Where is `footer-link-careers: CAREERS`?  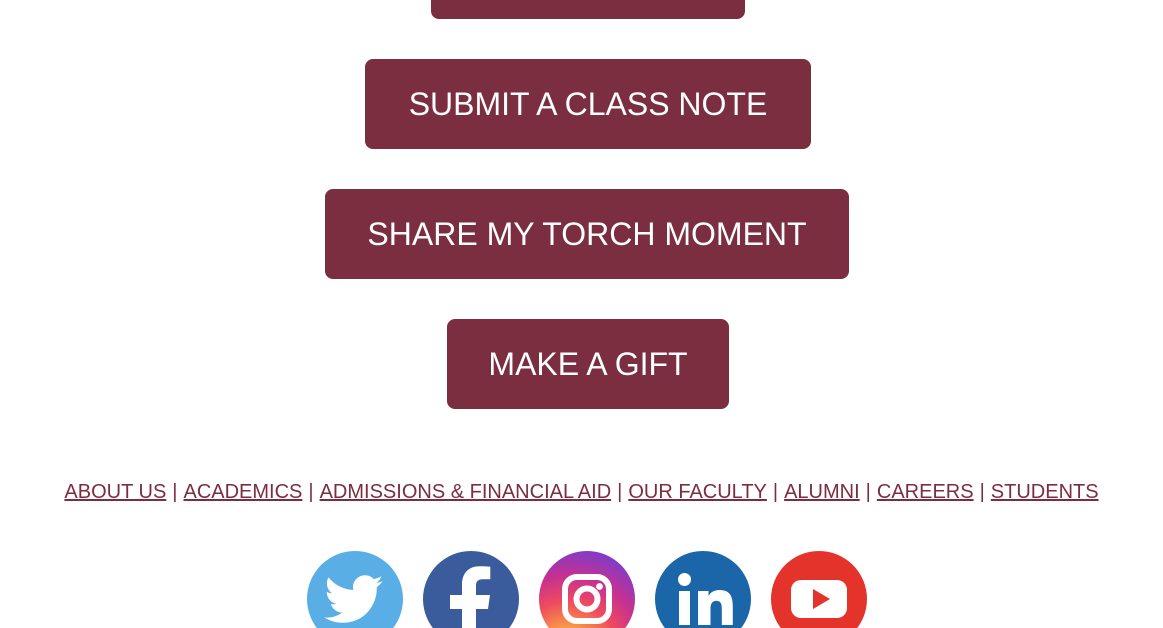
footer-link-careers: CAREERS is located at coordinates (925, 492).